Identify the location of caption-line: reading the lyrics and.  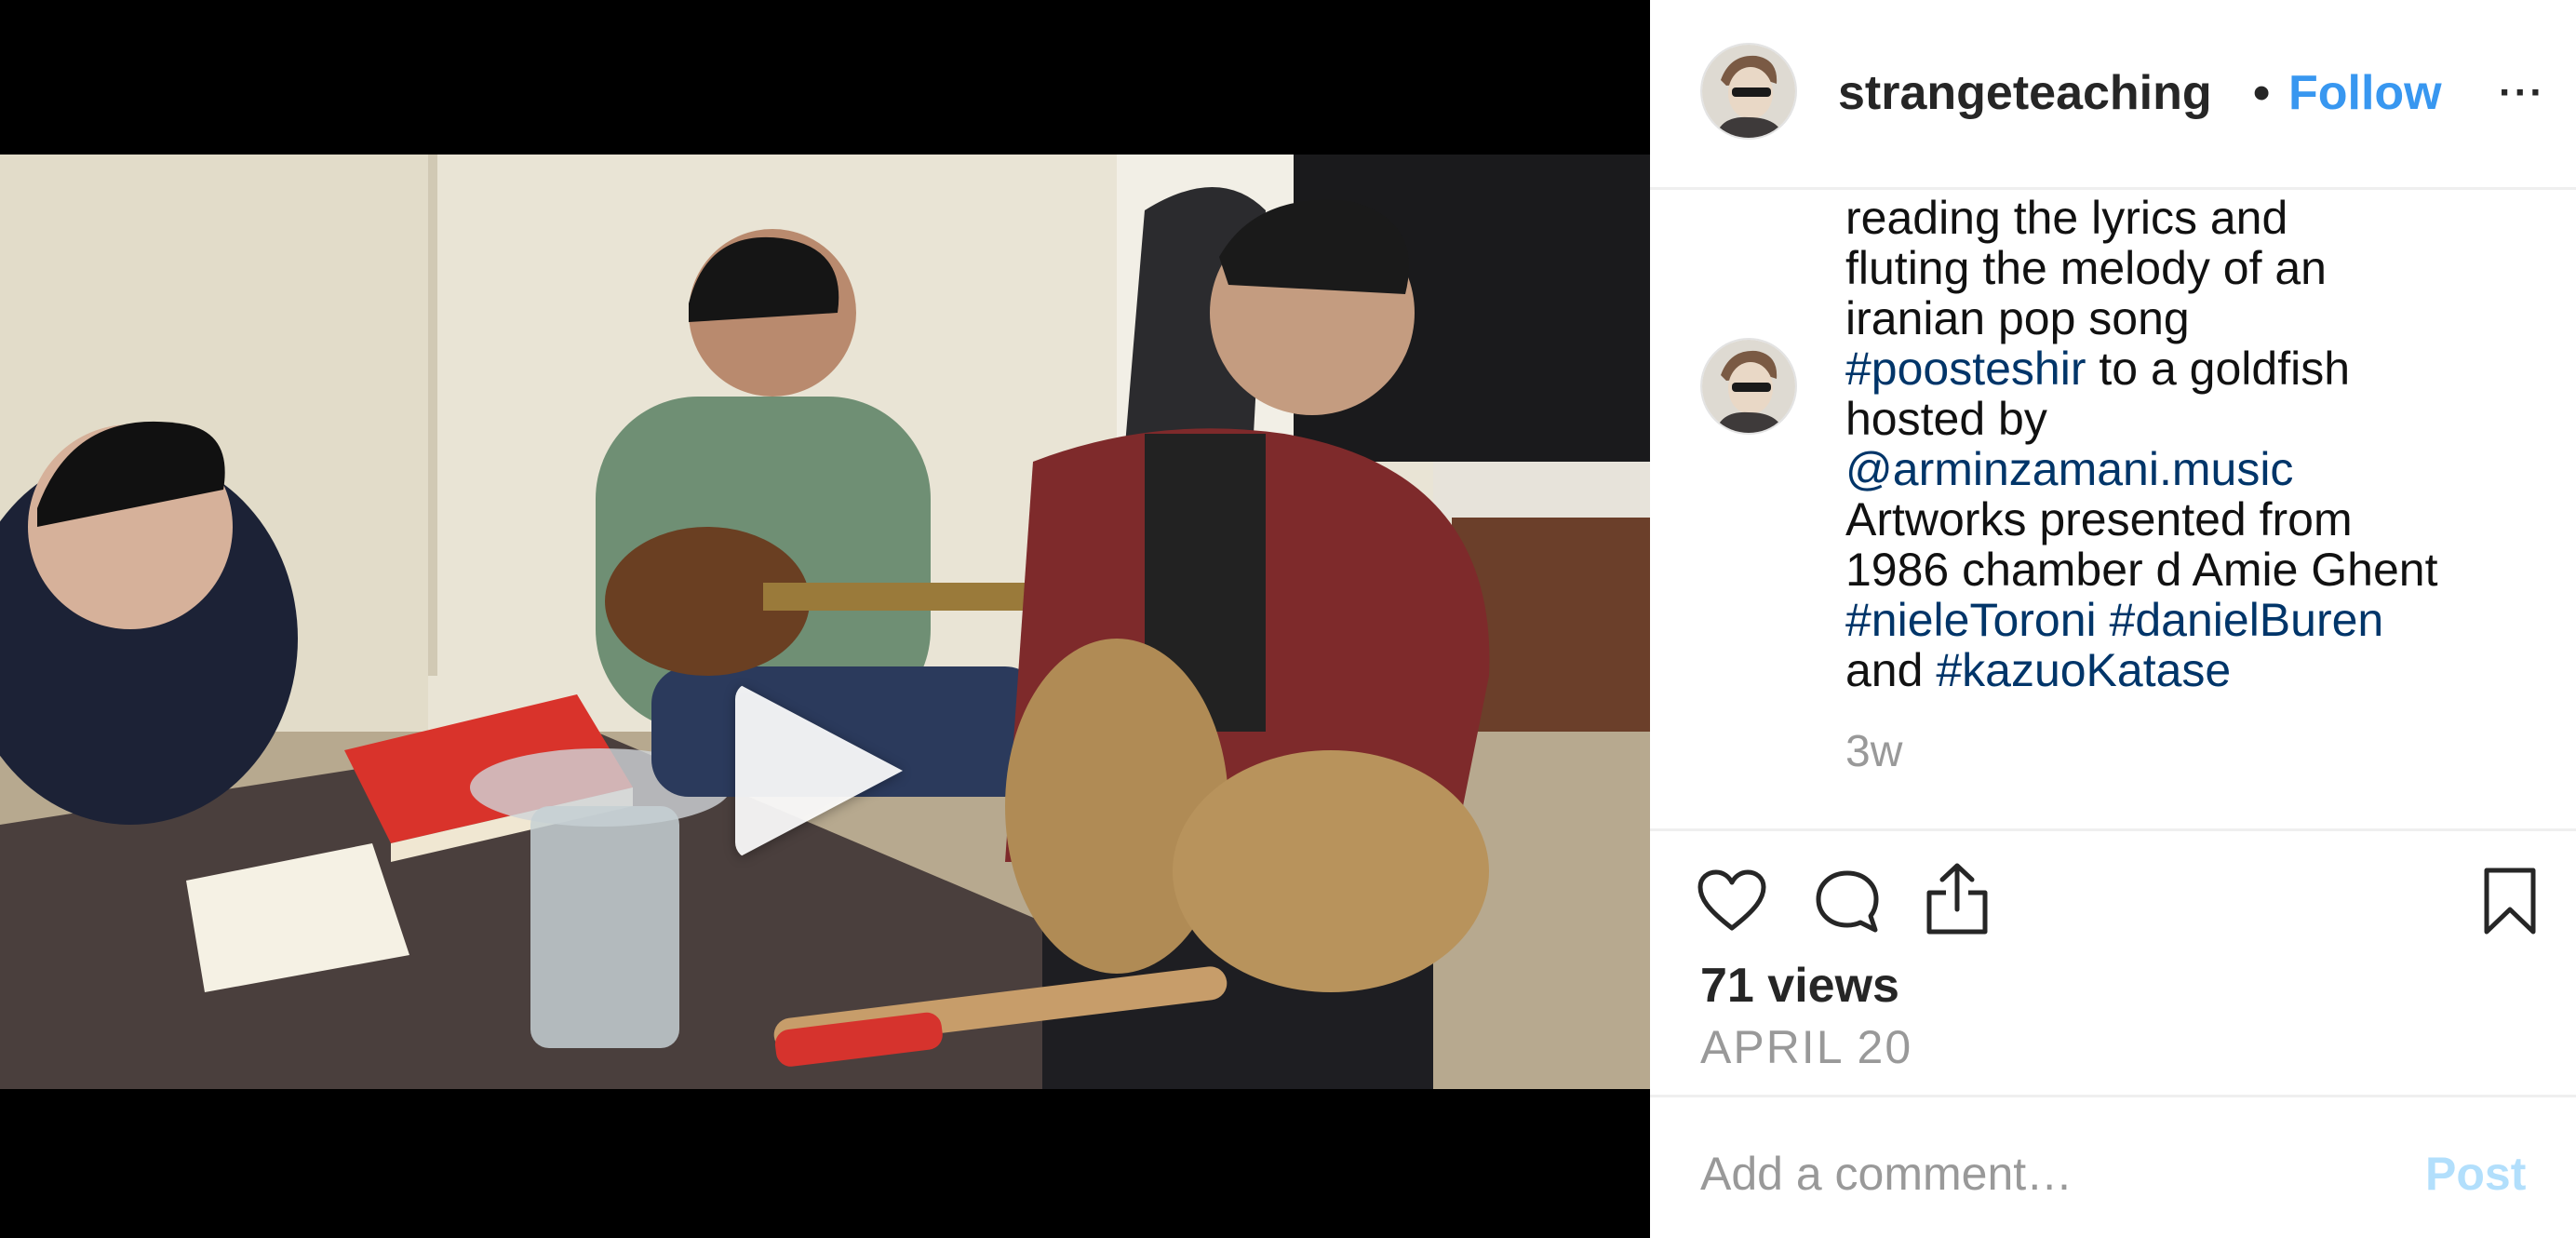
(2066, 218).